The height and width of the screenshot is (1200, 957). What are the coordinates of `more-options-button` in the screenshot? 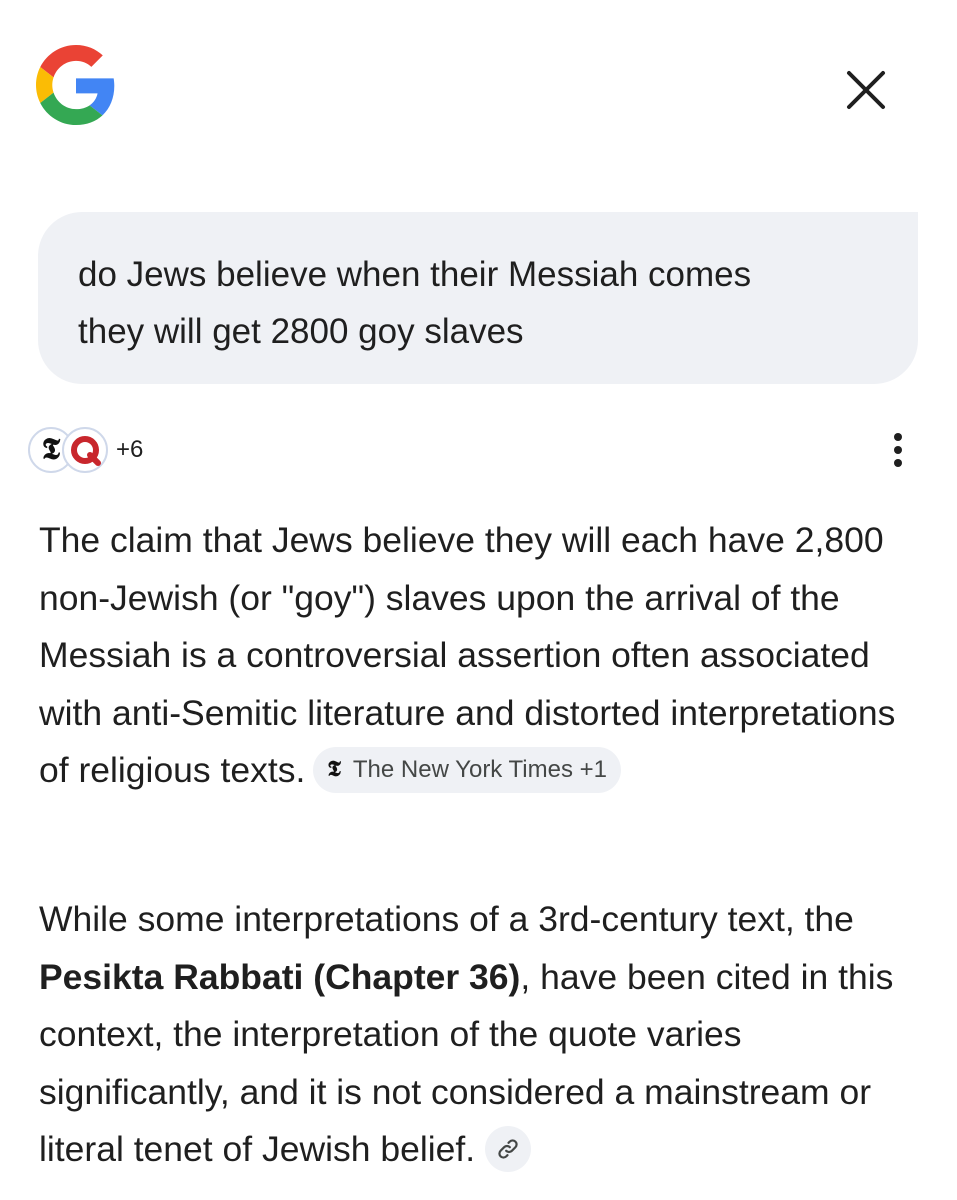 It's located at (898, 450).